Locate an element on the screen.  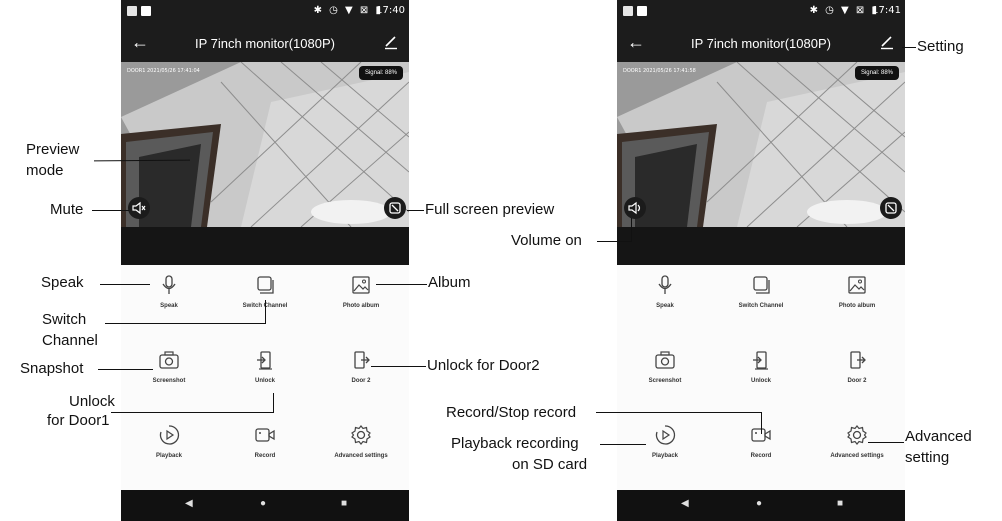
video-preview: DOOR1 2021/05/26 17:41:58 Signal: 88% is located at coordinates (761, 144).